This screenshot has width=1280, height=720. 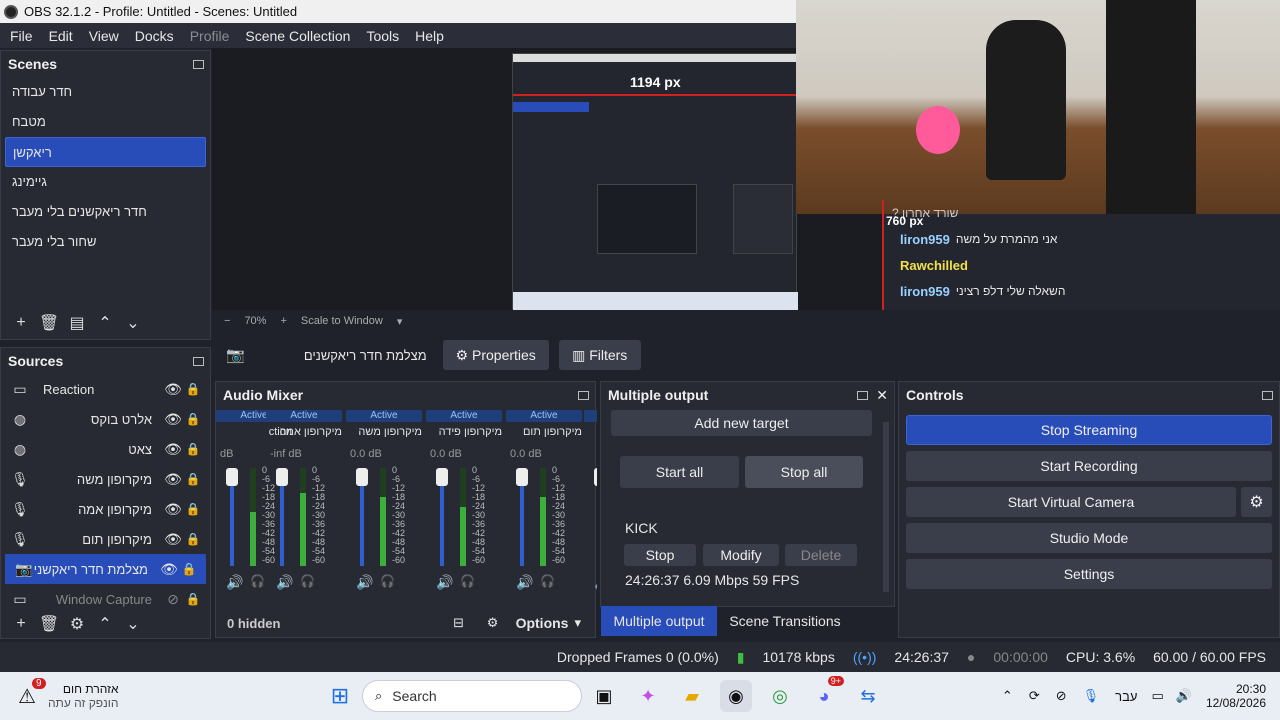 I want to click on layout-icon: ⊟, so click(x=459, y=623).